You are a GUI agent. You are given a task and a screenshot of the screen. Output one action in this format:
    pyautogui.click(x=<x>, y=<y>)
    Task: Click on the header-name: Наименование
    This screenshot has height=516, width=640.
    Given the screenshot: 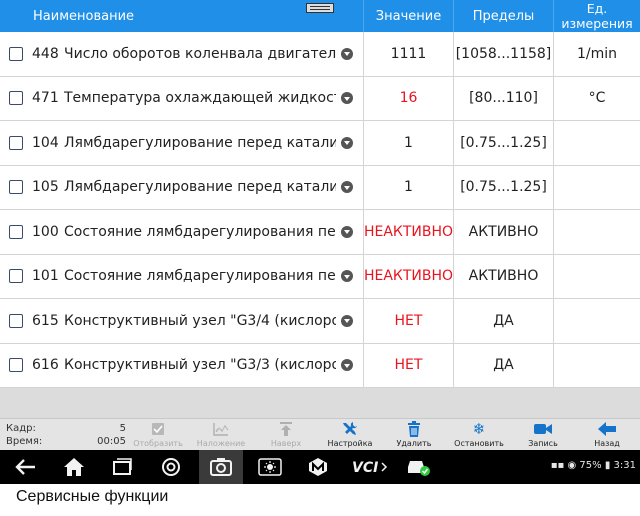 What is the action you would take?
    pyautogui.click(x=182, y=16)
    